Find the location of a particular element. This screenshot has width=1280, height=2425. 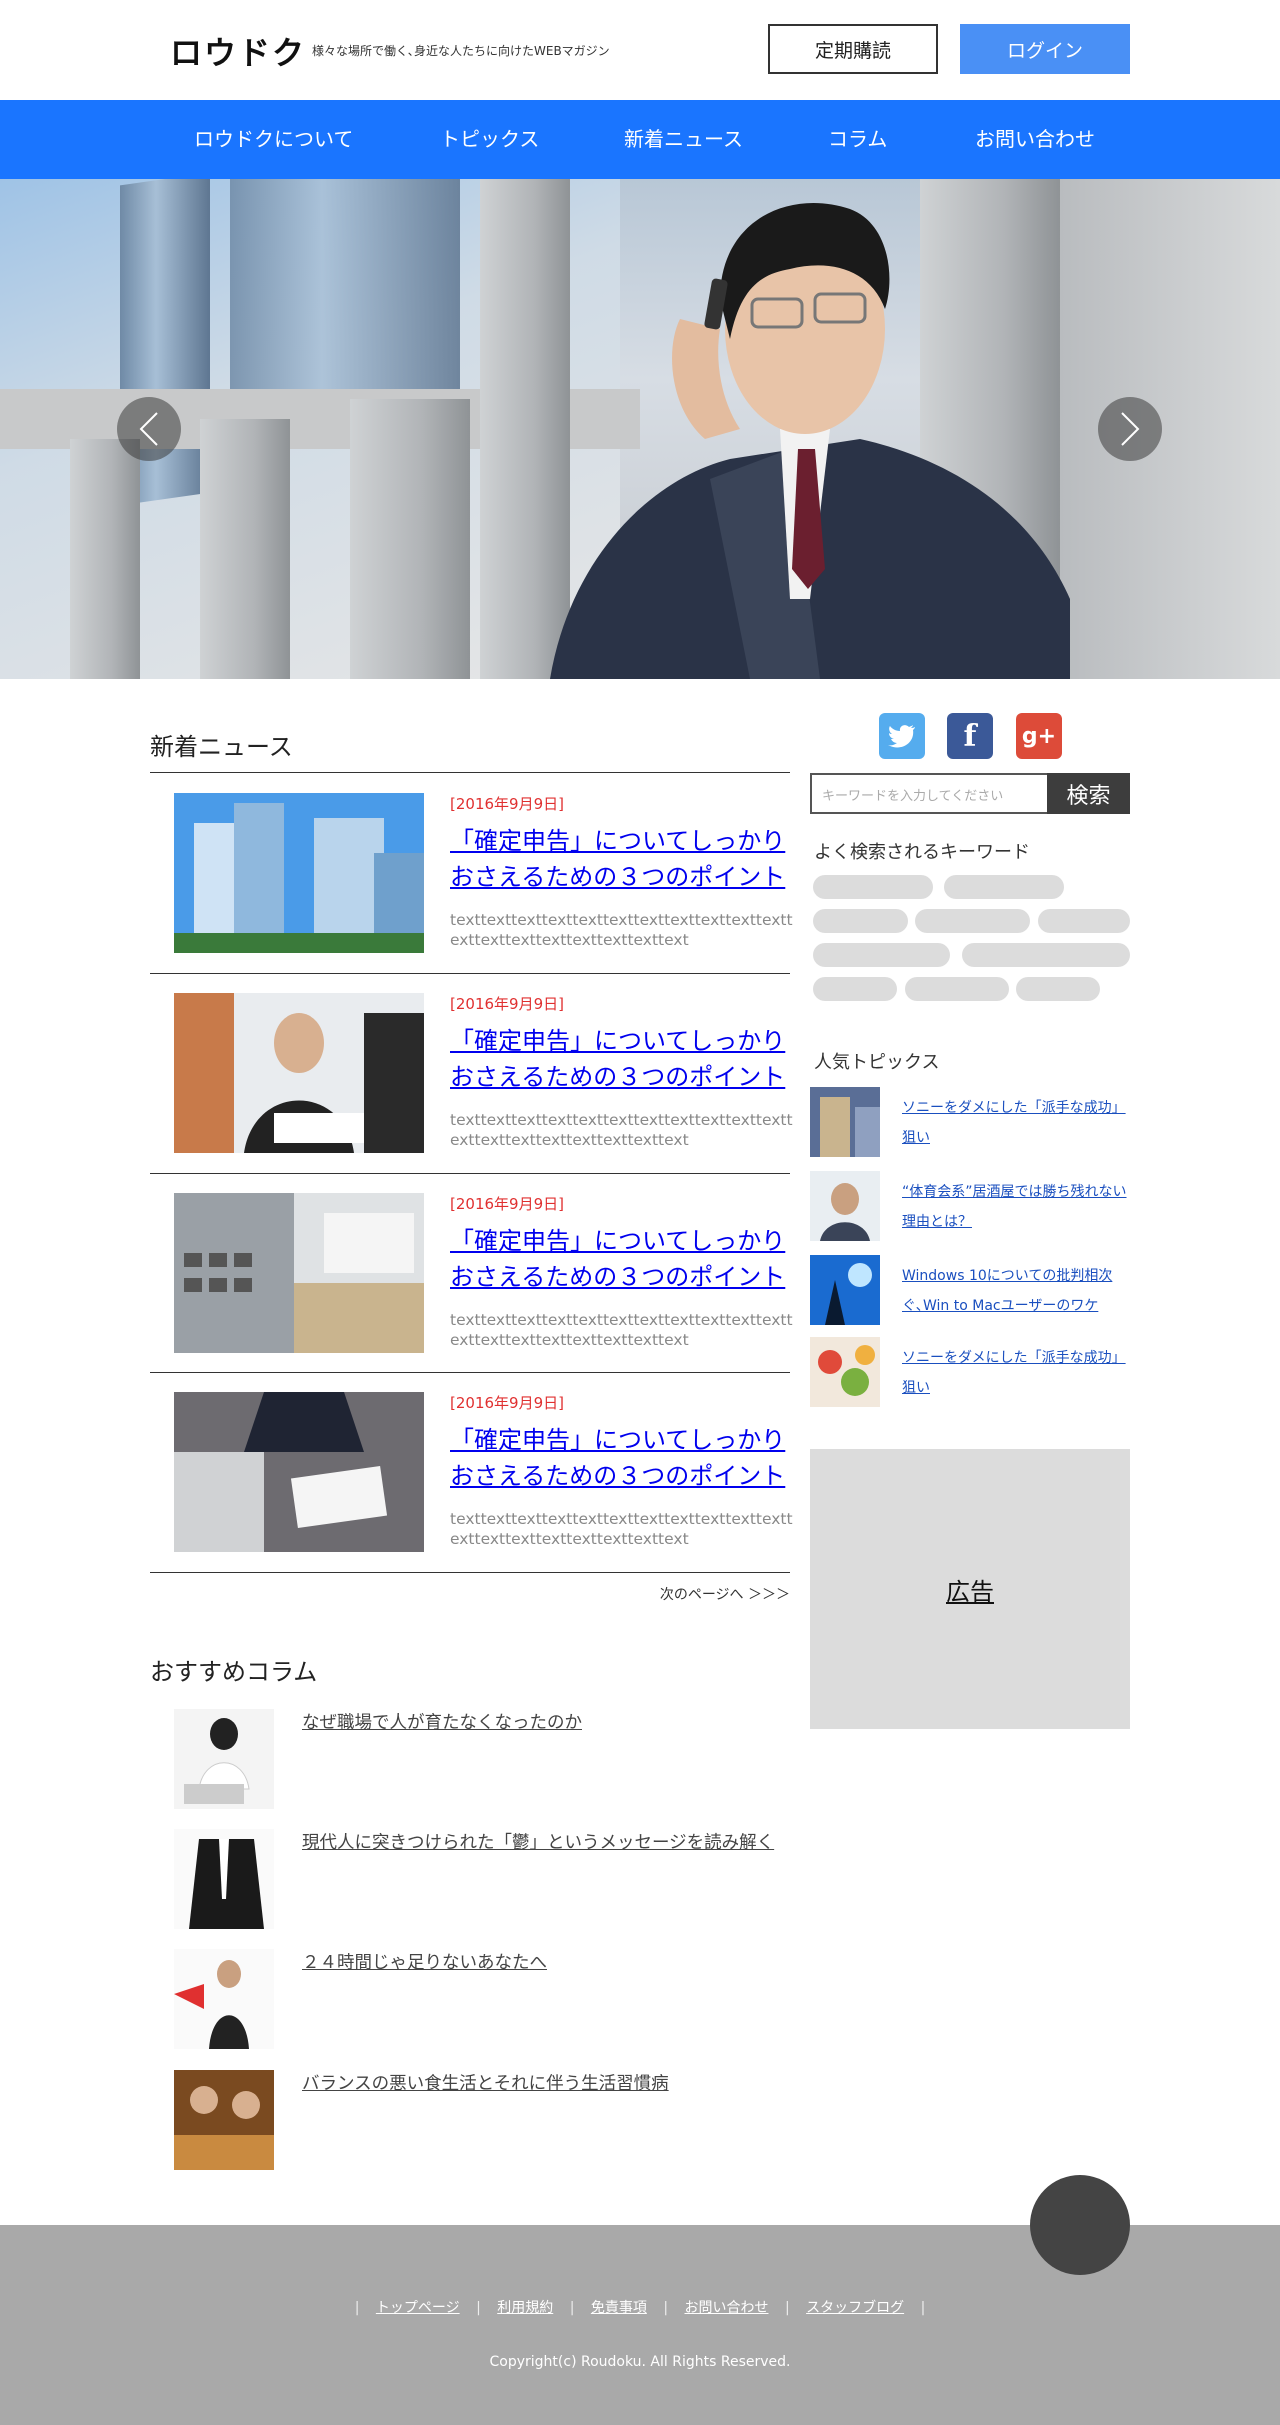

google-plus-icon: g+ is located at coordinates (1039, 736).